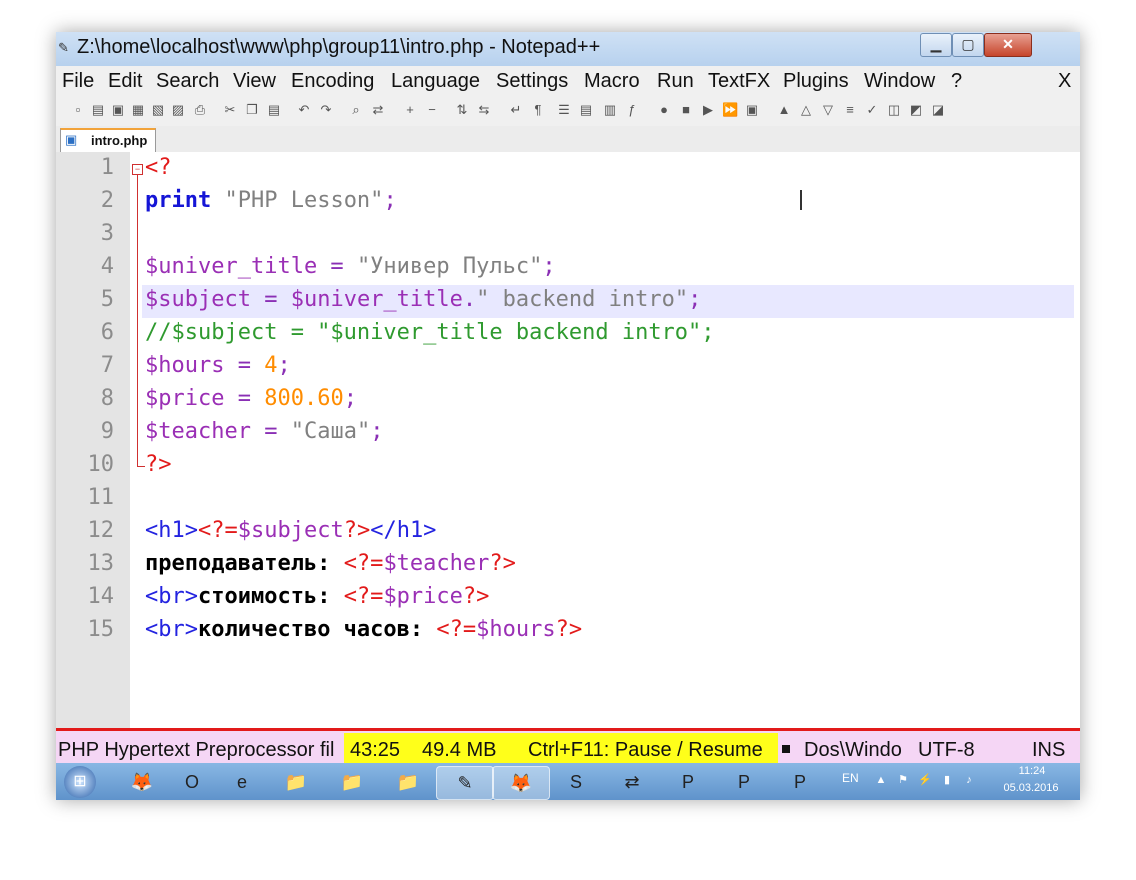 The image size is (1136, 880). I want to click on sync-h-icon: ⇆, so click(484, 110).